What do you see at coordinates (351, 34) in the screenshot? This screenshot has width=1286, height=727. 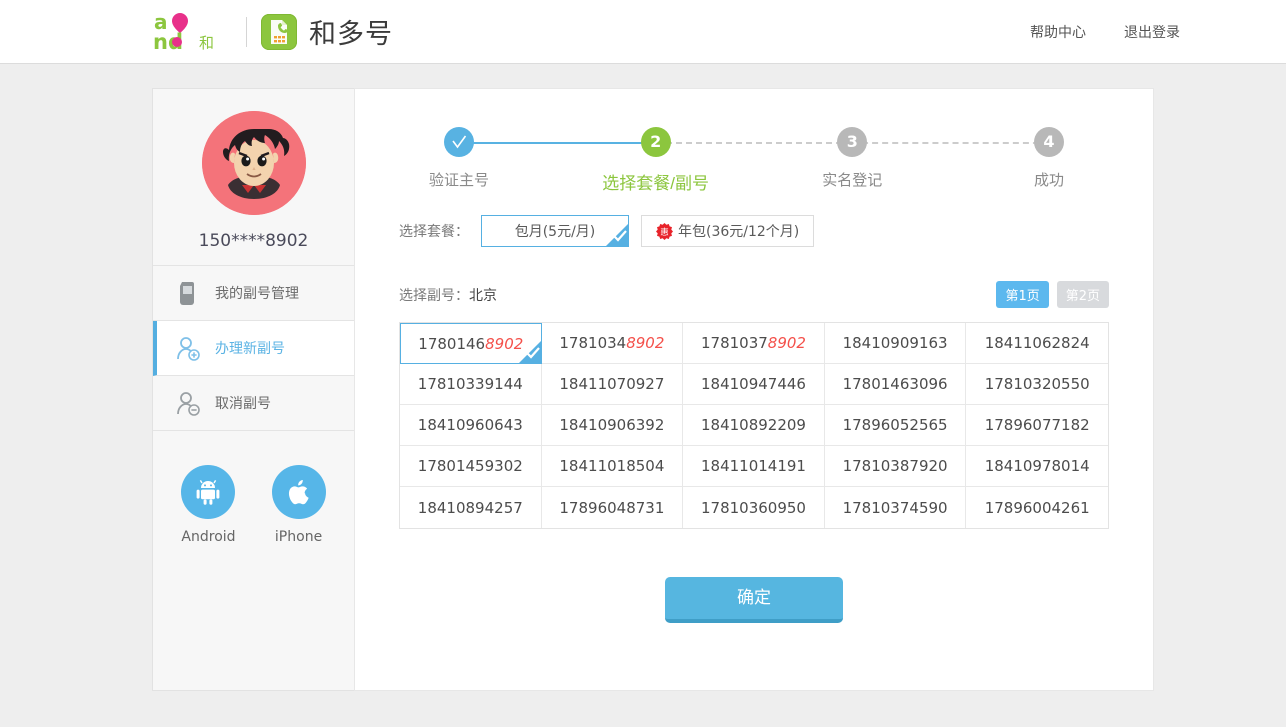 I see `brand-name: 和多号` at bounding box center [351, 34].